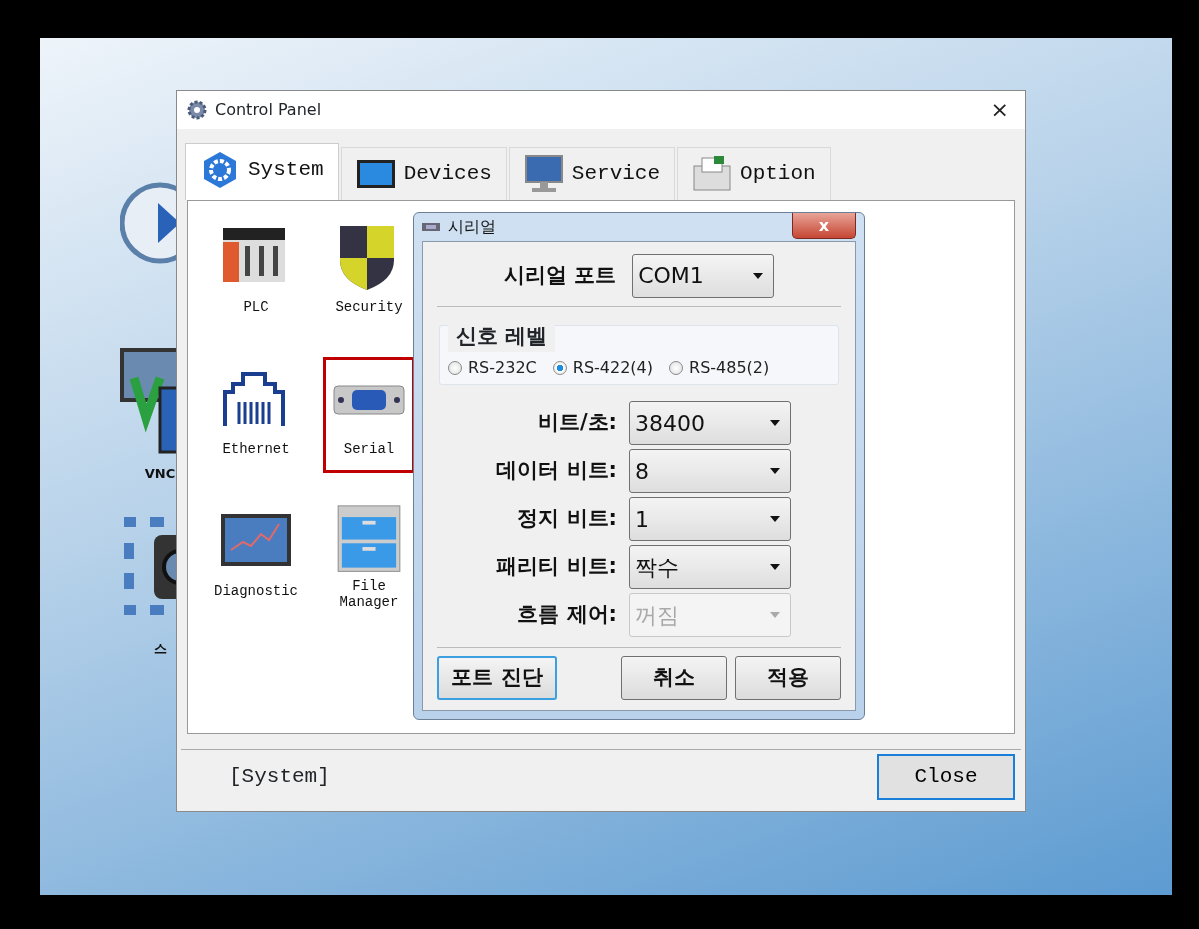 This screenshot has width=1199, height=929. What do you see at coordinates (710, 471) in the screenshot?
I see `dropdown-field: 8` at bounding box center [710, 471].